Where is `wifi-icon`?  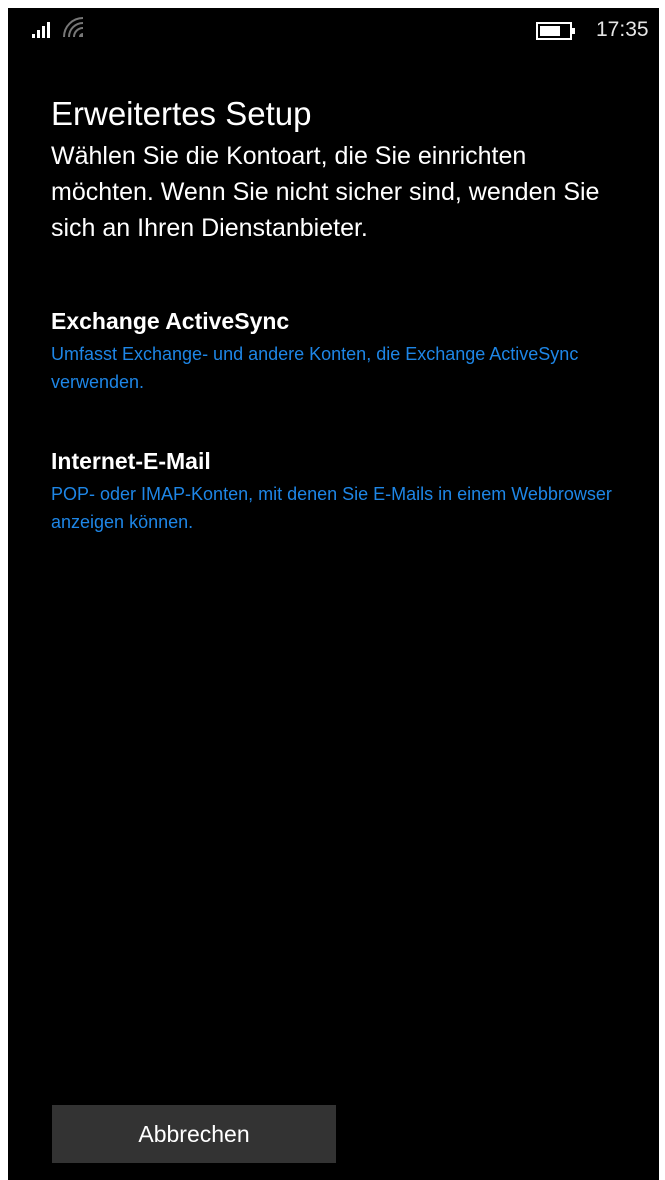 wifi-icon is located at coordinates (72, 27).